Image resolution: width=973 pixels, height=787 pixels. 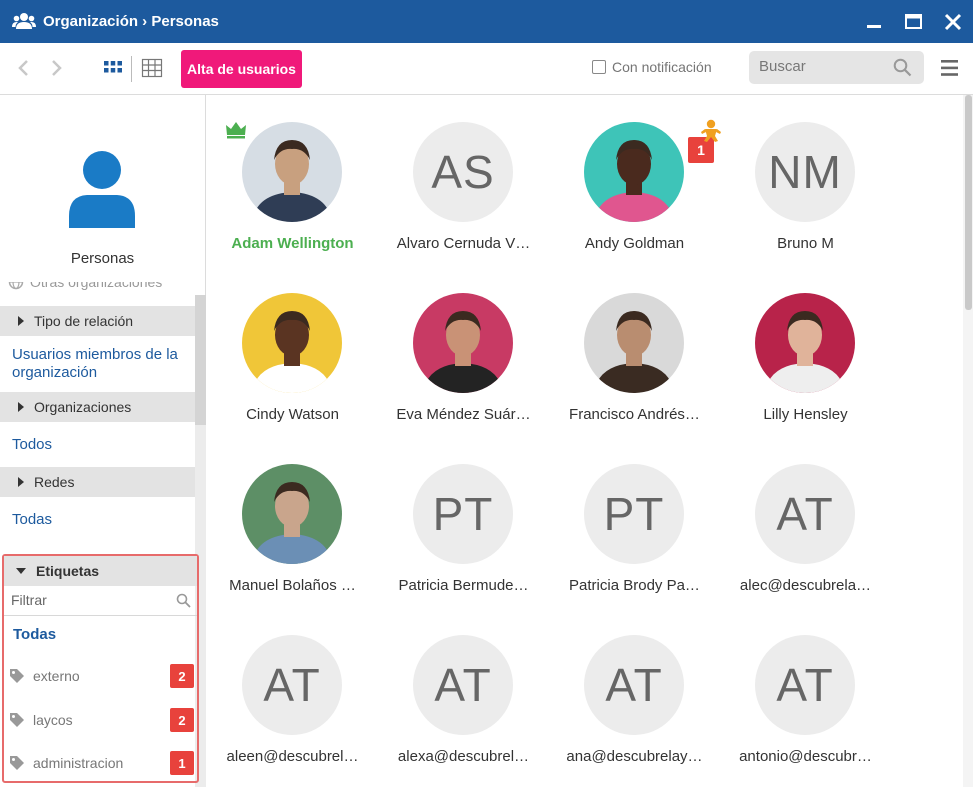 What do you see at coordinates (131, 69) in the screenshot?
I see `toolbar-divider` at bounding box center [131, 69].